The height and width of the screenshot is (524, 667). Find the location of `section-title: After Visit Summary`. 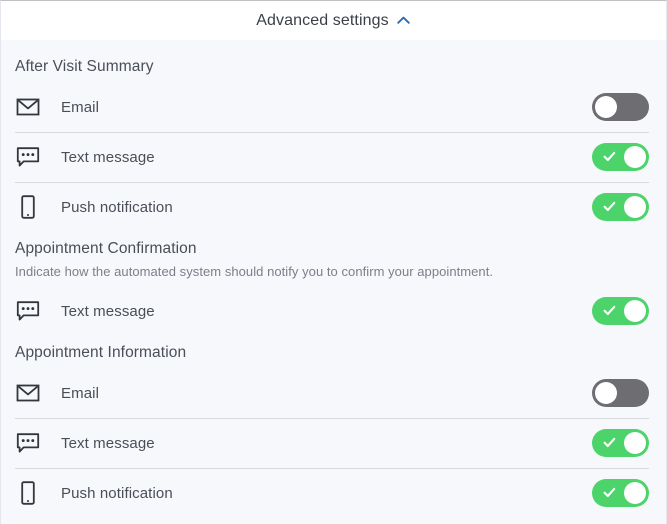

section-title: After Visit Summary is located at coordinates (84, 66).